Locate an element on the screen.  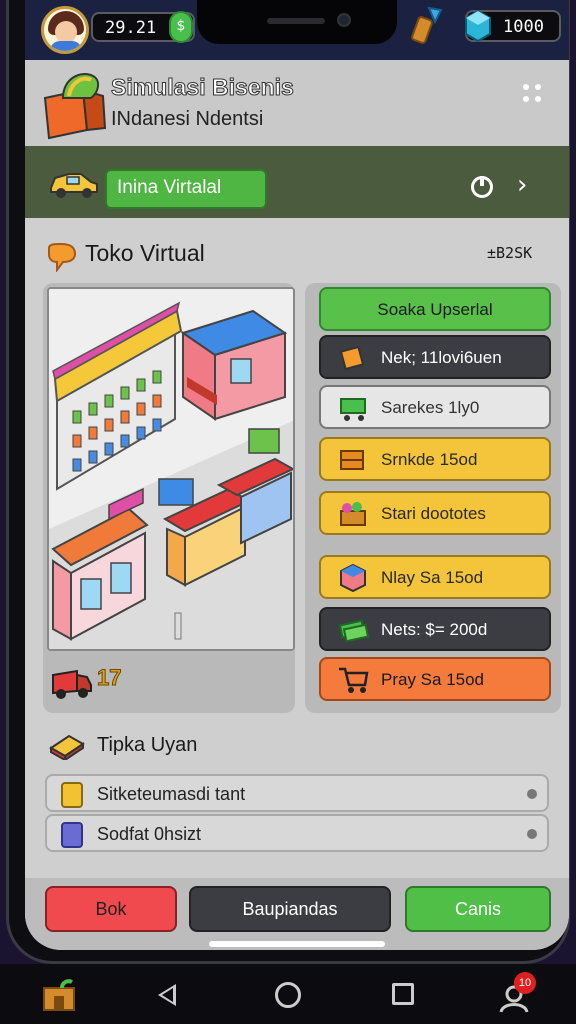
hammer-icon is located at coordinates (426, 25).